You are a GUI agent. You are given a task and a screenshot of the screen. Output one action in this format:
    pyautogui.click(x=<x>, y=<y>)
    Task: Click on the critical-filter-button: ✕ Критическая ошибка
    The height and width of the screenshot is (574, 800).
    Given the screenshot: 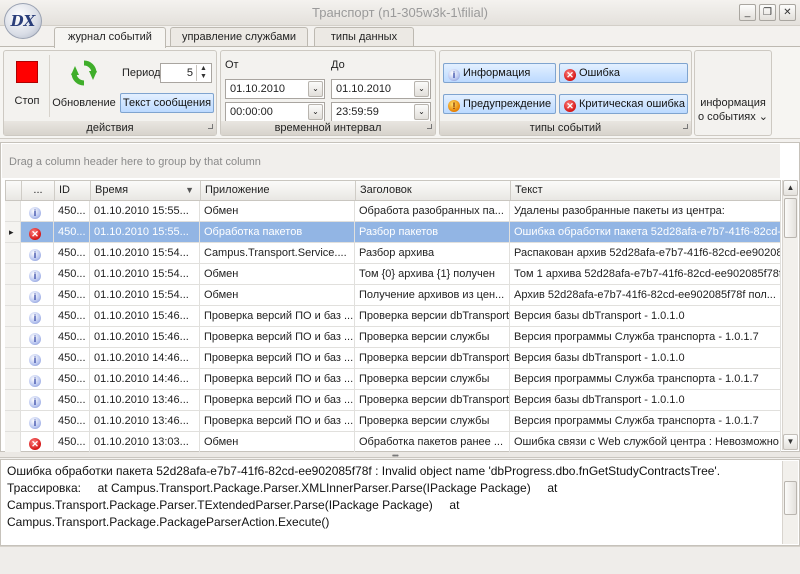 What is the action you would take?
    pyautogui.click(x=623, y=104)
    